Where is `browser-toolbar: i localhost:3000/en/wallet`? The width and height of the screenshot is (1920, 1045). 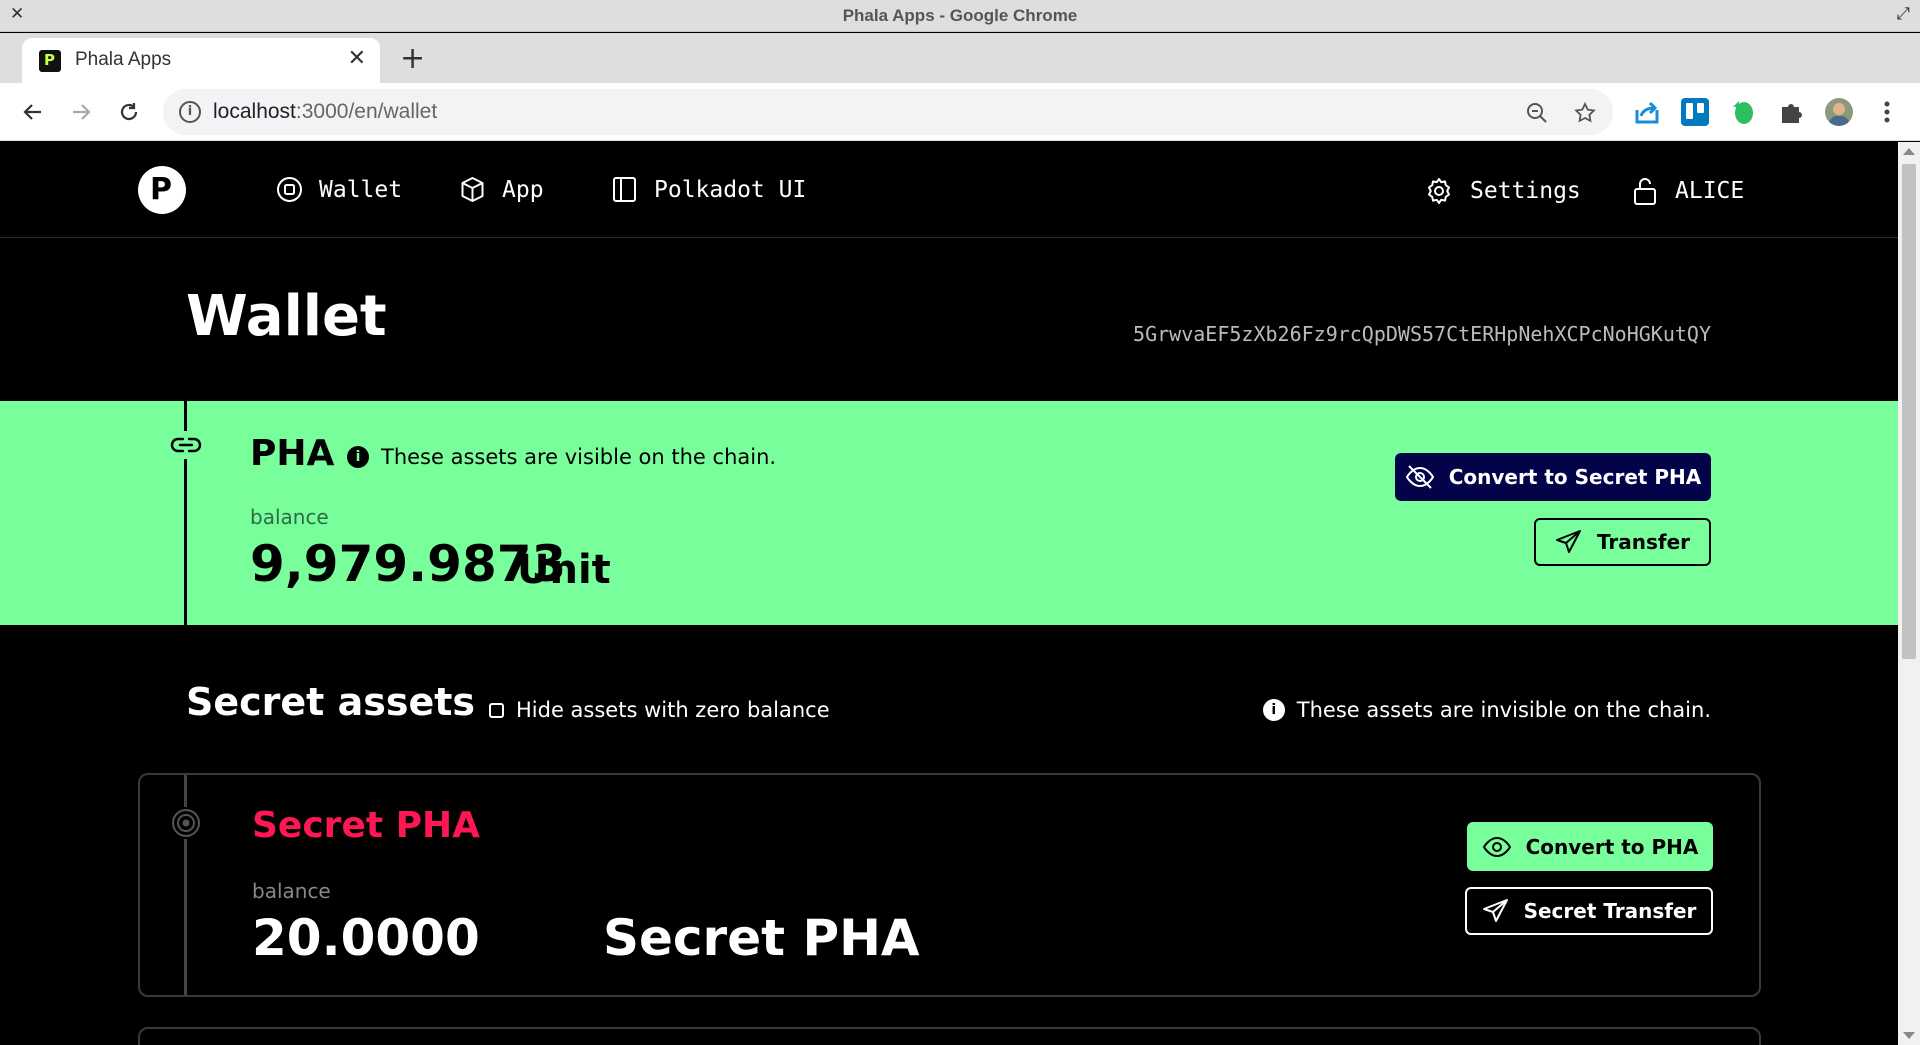
browser-toolbar: i localhost:3000/en/wallet is located at coordinates (960, 112).